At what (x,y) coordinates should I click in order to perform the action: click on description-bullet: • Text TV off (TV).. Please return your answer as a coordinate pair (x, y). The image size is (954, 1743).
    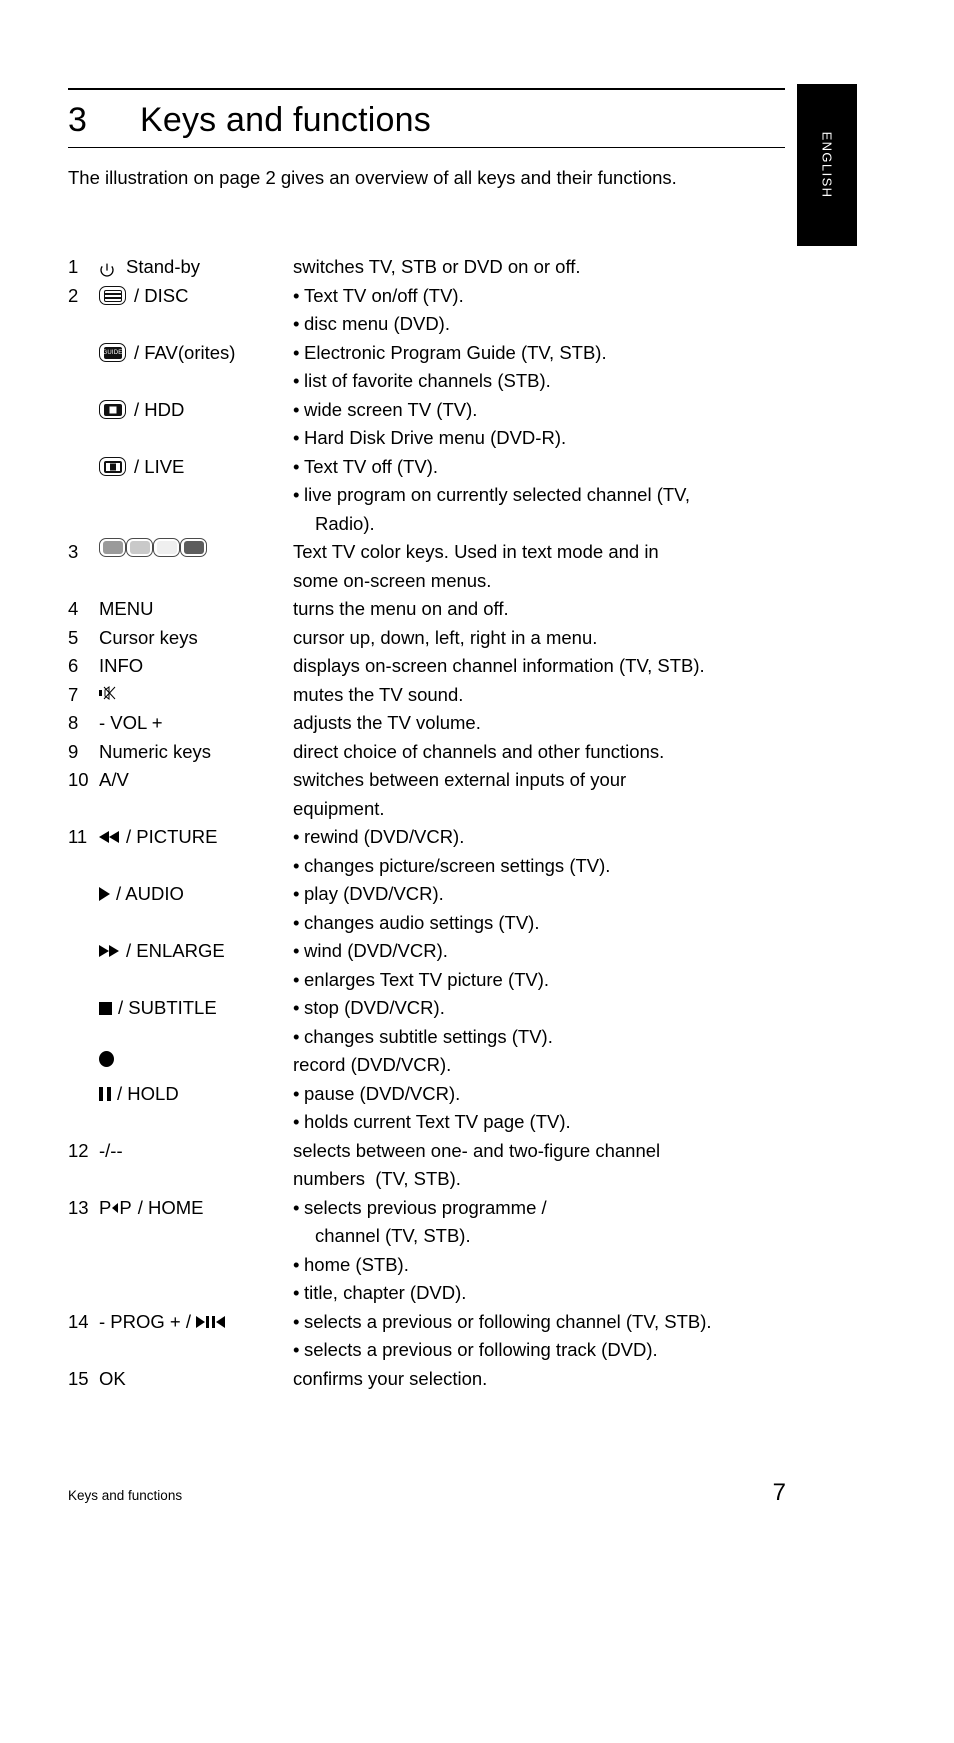
    Looking at the image, I should click on (575, 467).